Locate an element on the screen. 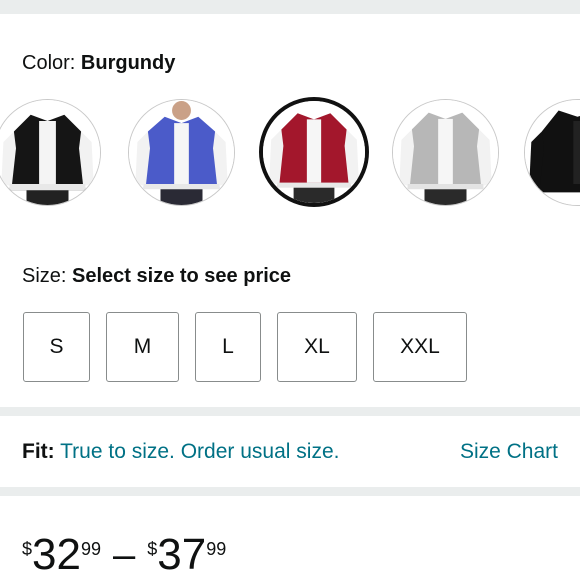 Image resolution: width=580 pixels, height=580 pixels. jacket-black-hooded-image is located at coordinates (552, 152).